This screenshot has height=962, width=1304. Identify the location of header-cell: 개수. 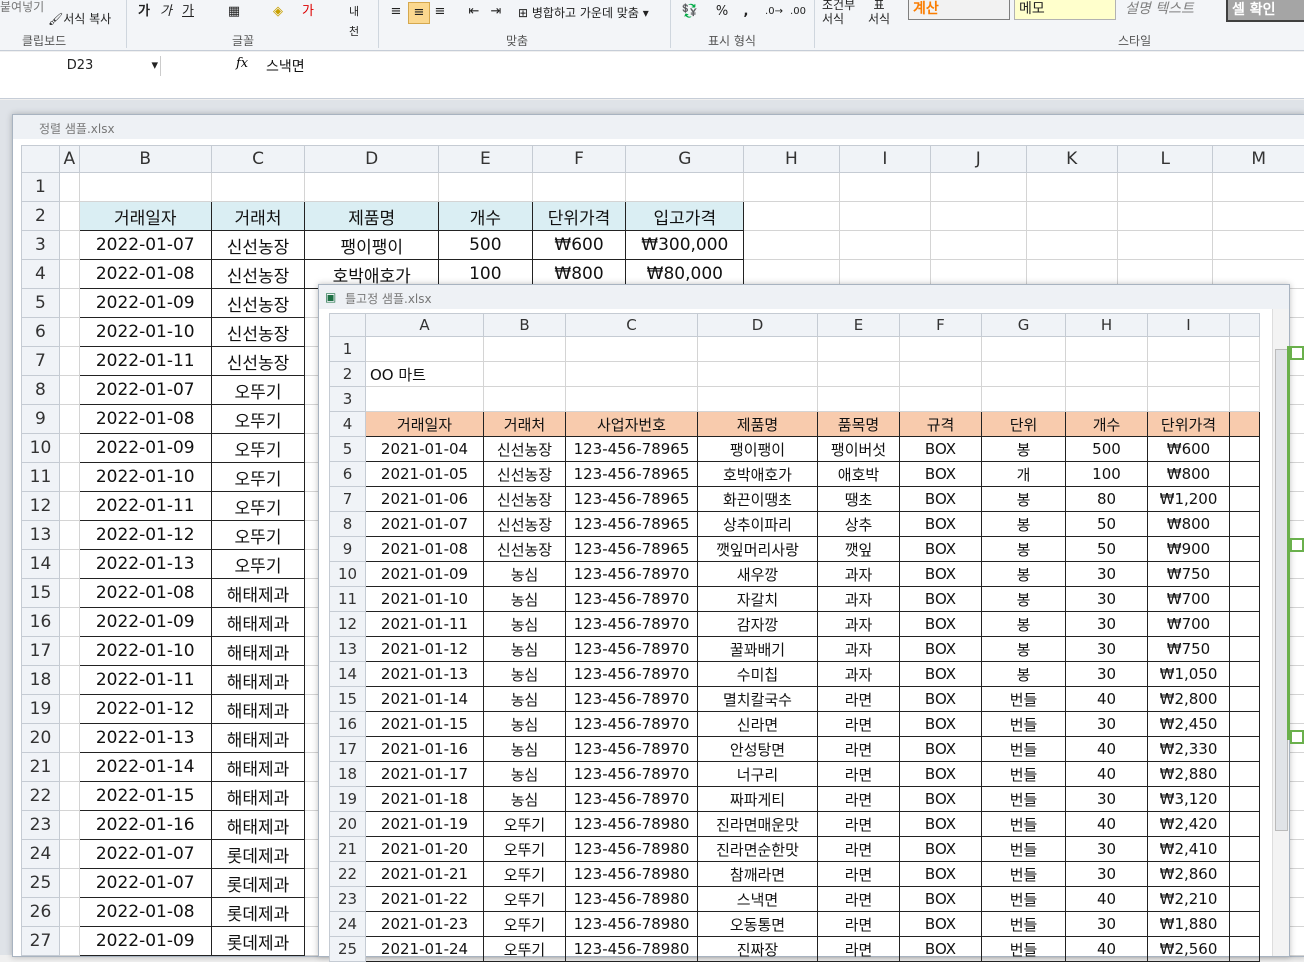
(486, 216).